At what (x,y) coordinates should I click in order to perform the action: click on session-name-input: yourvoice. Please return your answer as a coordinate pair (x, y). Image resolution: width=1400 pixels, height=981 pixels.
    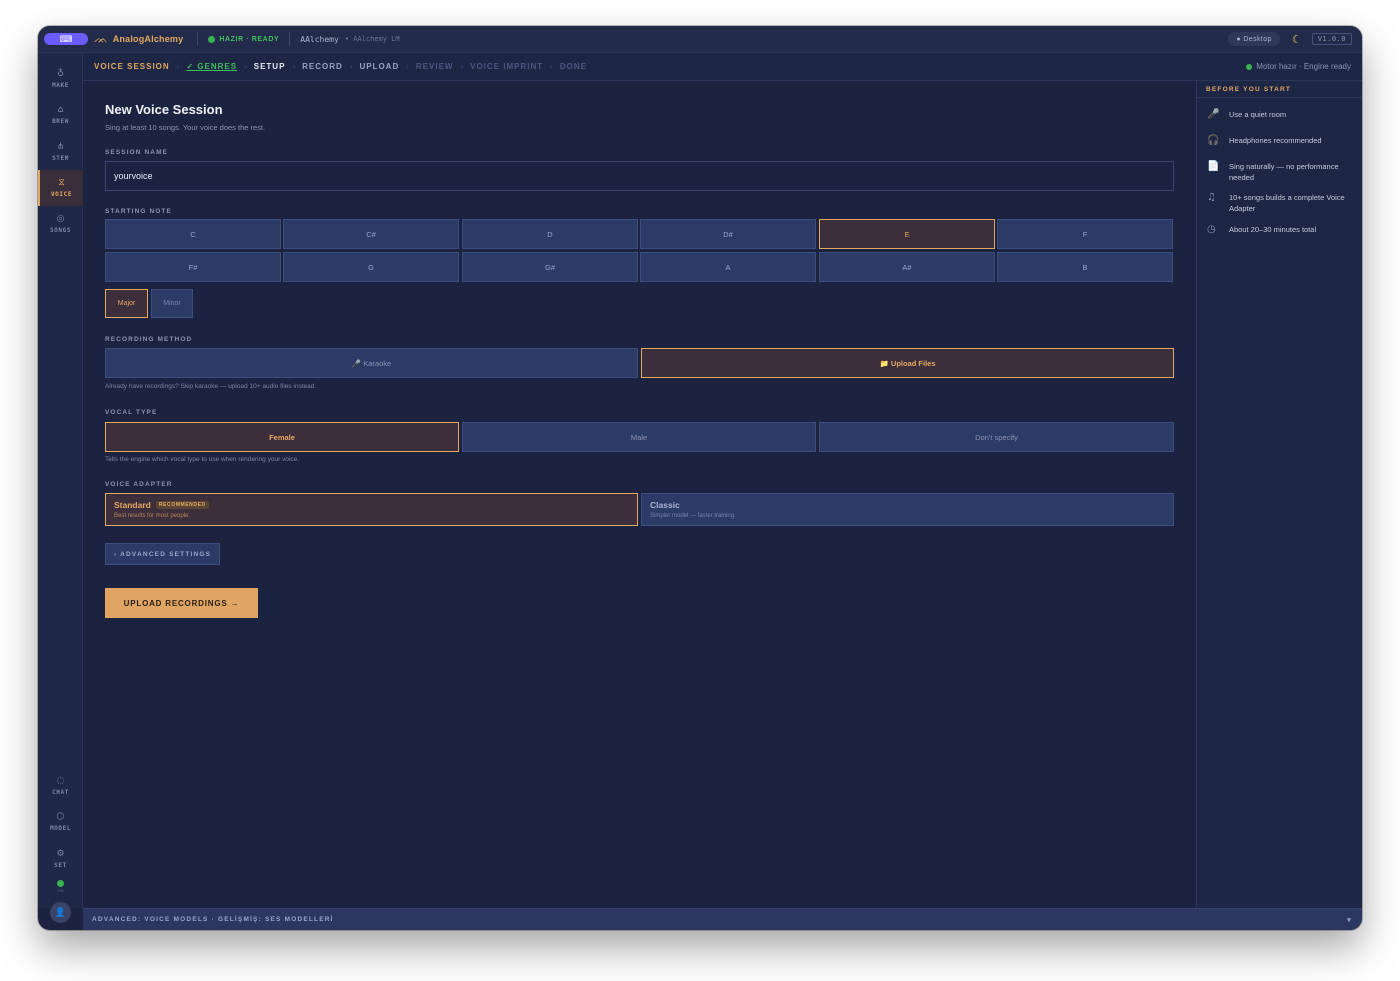
    Looking at the image, I should click on (639, 176).